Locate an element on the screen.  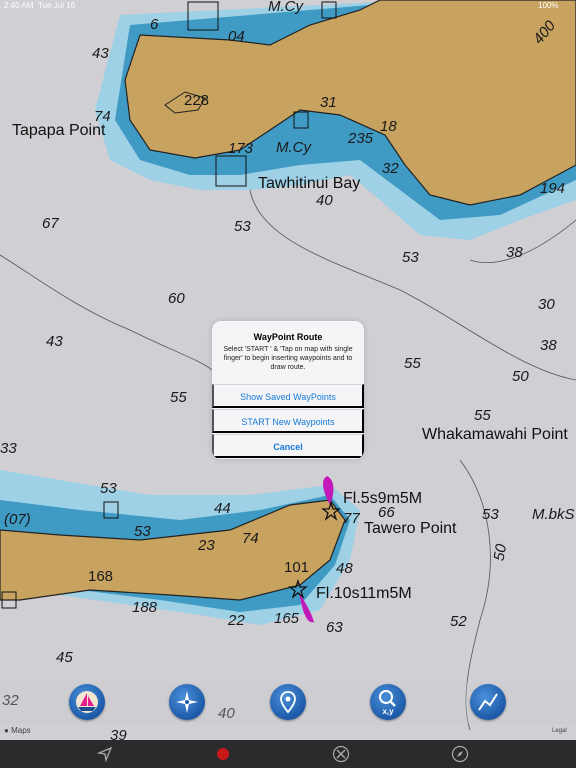
tools-icon is located at coordinates (341, 754).